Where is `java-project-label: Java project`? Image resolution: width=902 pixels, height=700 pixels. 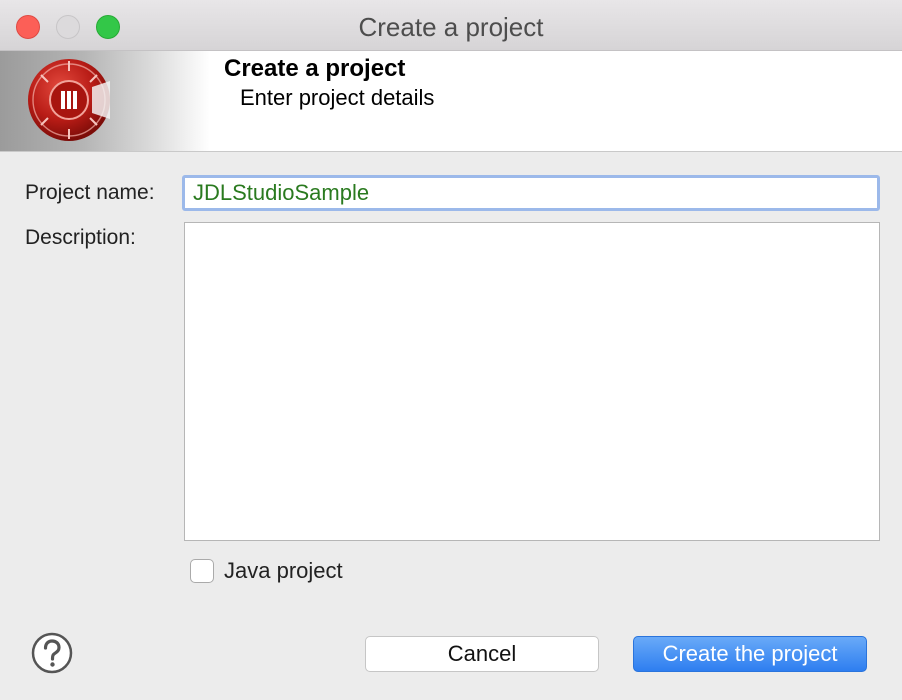
java-project-label: Java project is located at coordinates (283, 571).